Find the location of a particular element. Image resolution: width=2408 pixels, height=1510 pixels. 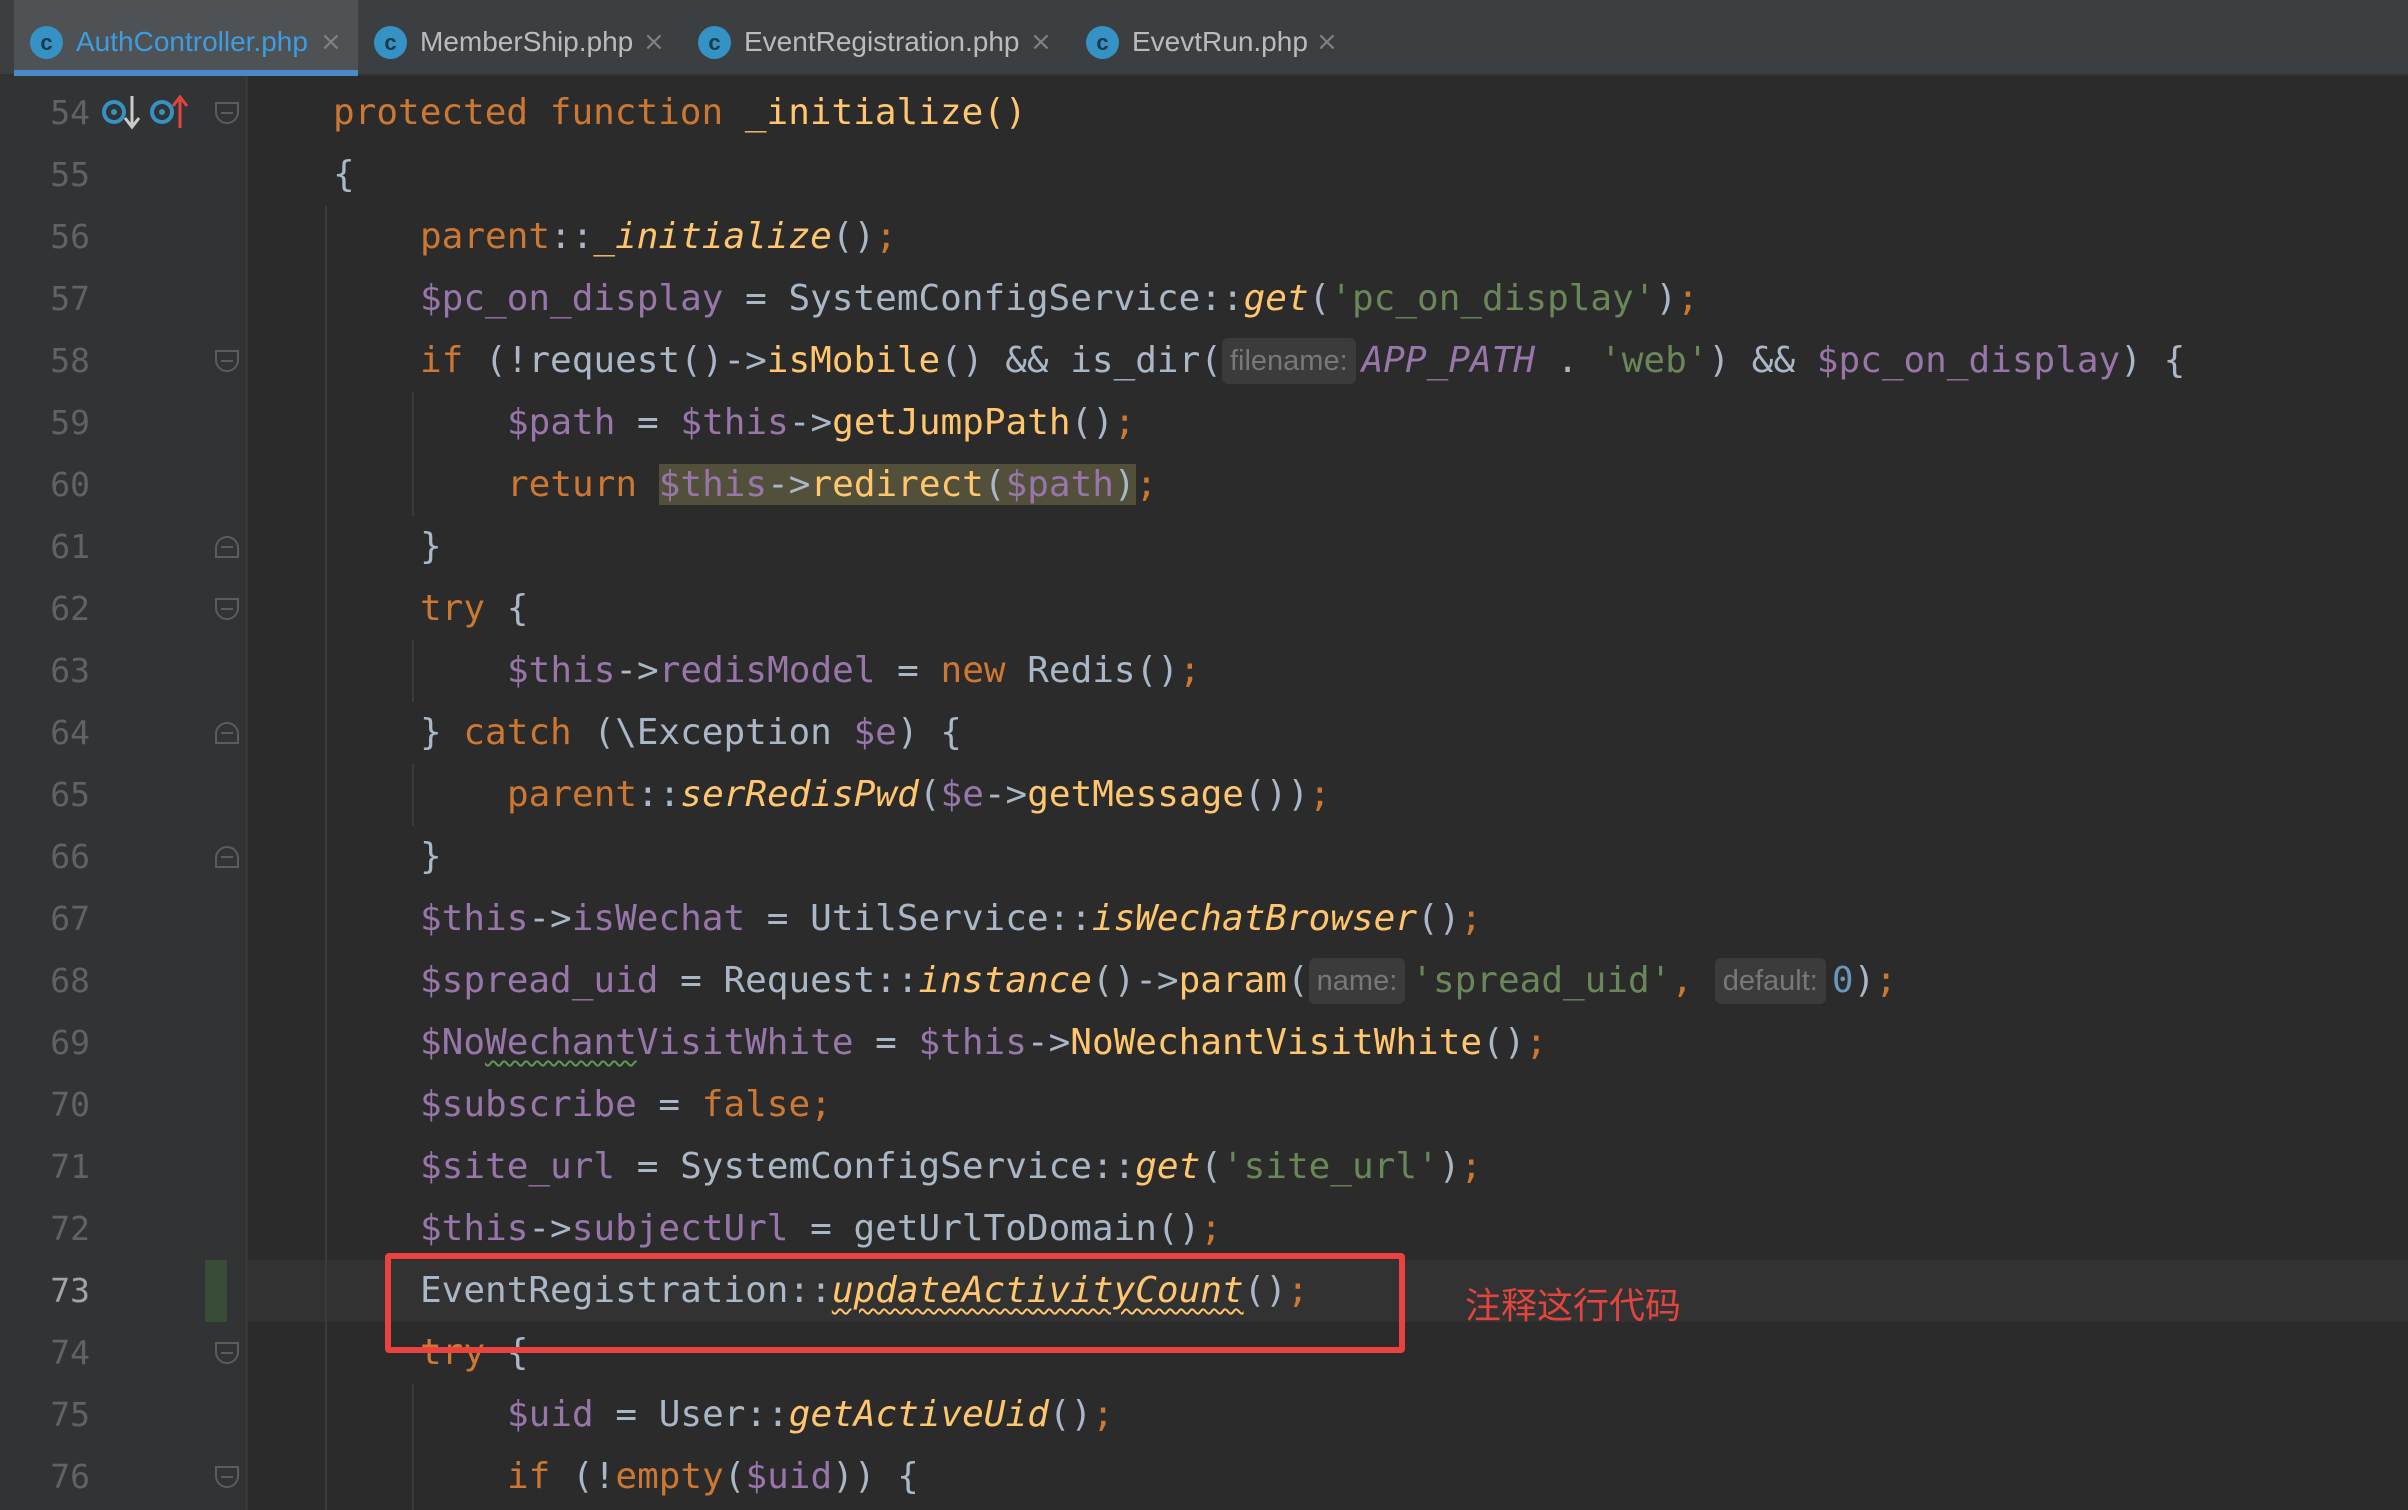

line-number: 54 is located at coordinates (70, 112).